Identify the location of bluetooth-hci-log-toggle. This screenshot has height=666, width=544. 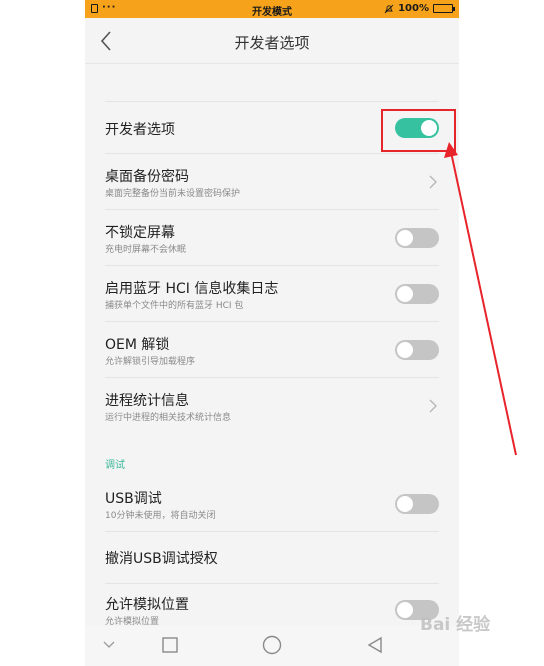
(417, 294).